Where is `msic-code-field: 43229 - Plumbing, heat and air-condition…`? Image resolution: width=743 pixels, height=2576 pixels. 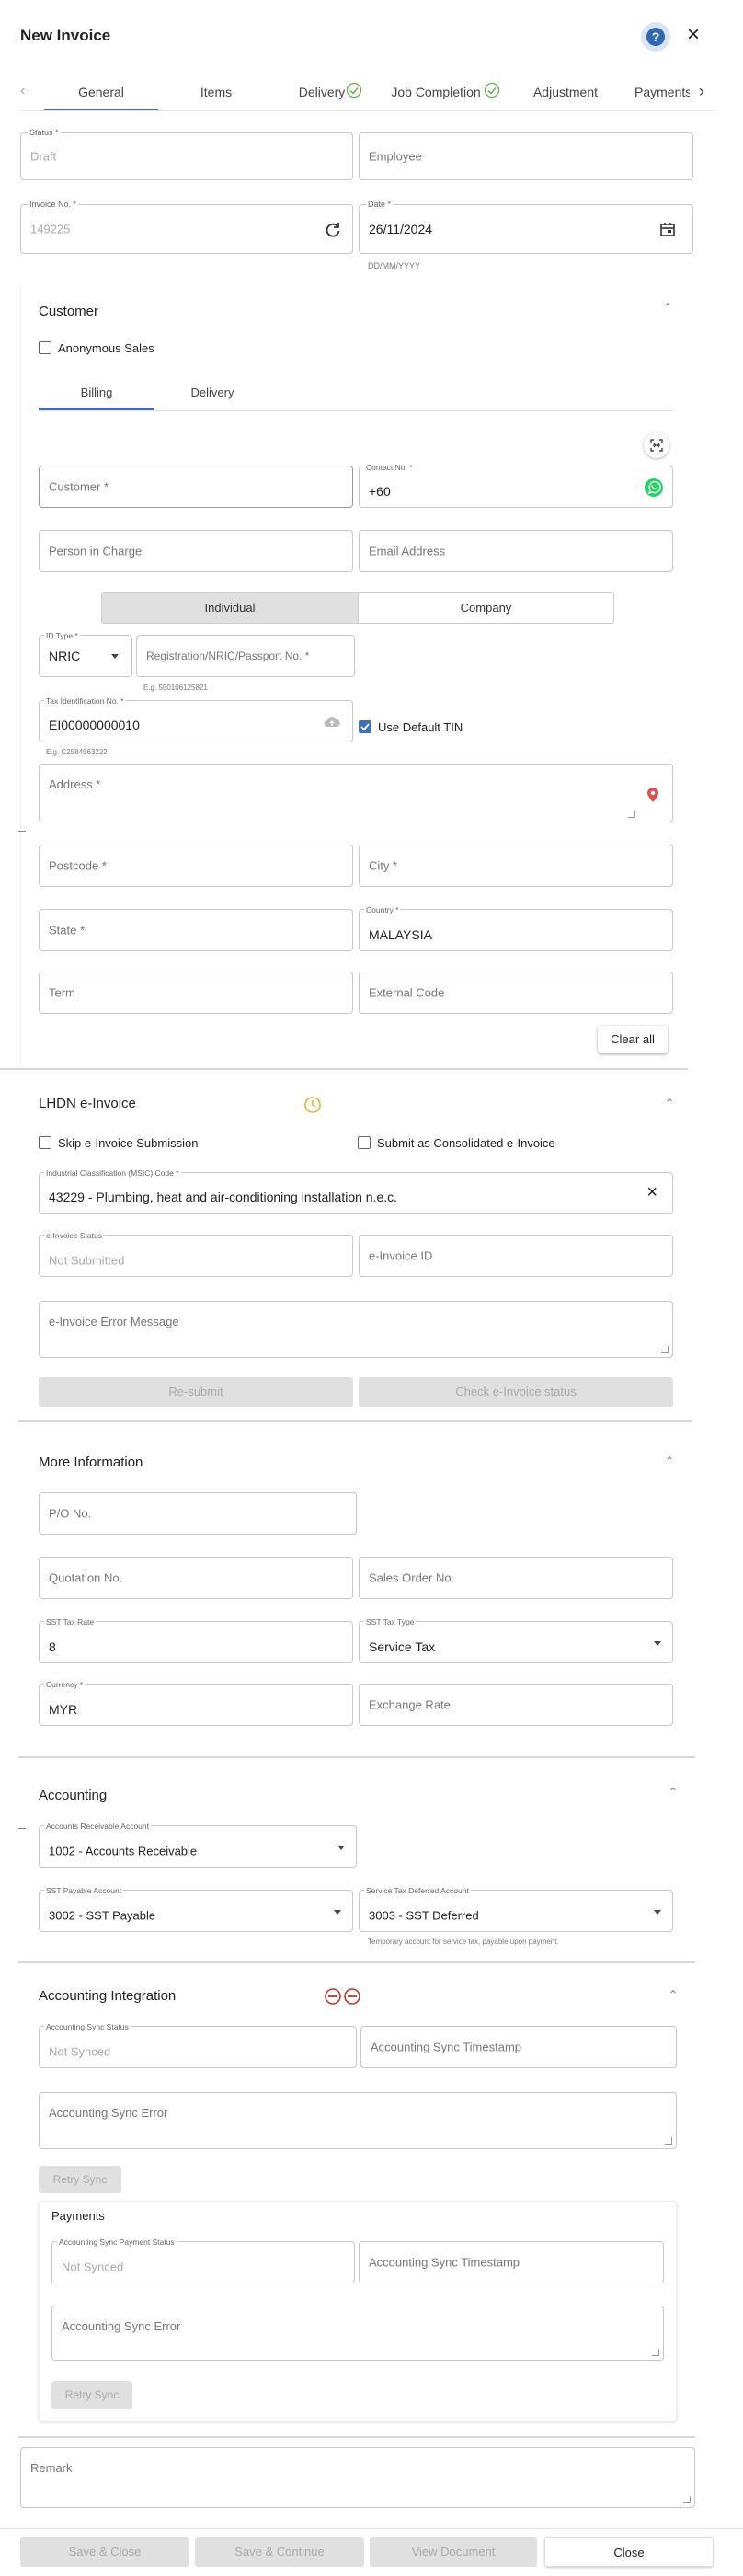 msic-code-field: 43229 - Plumbing, heat and air-condition… is located at coordinates (356, 1193).